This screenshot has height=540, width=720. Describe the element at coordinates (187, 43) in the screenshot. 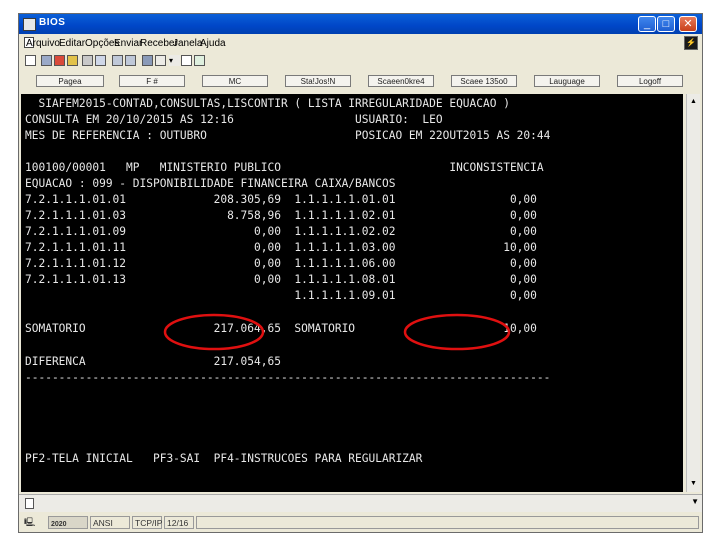

I see `menu-janela: Janela` at that location.